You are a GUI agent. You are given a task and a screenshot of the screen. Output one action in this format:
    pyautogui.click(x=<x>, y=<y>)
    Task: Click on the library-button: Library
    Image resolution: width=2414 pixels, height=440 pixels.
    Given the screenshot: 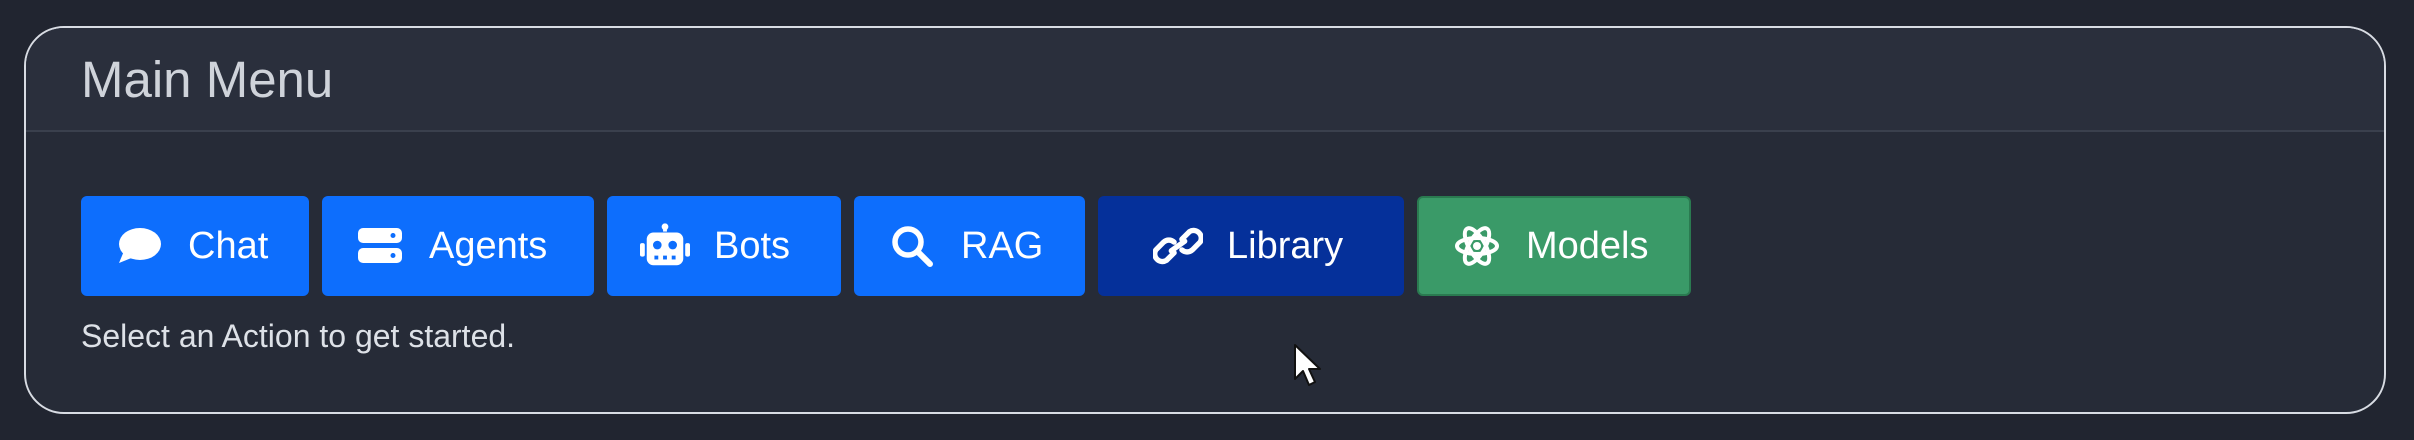 What is the action you would take?
    pyautogui.click(x=1251, y=246)
    